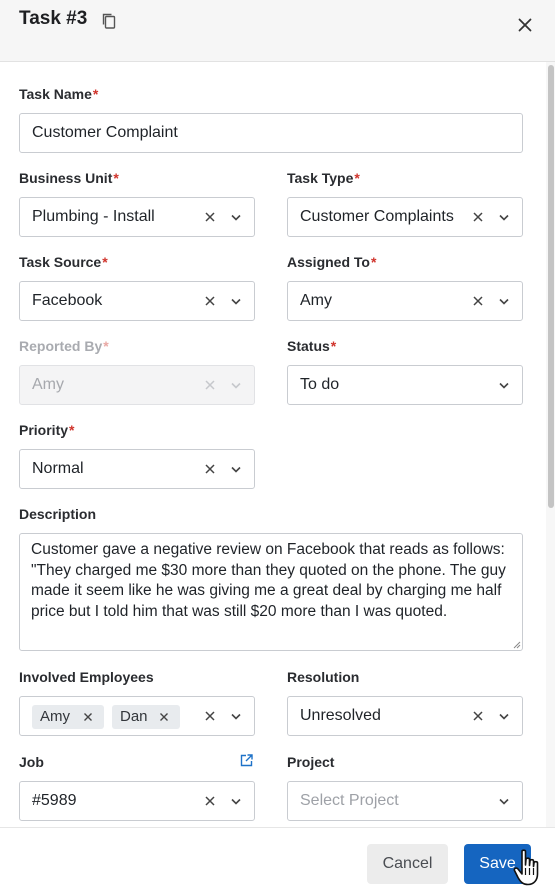 The height and width of the screenshot is (894, 555). What do you see at coordinates (525, 25) in the screenshot?
I see `close-icon` at bounding box center [525, 25].